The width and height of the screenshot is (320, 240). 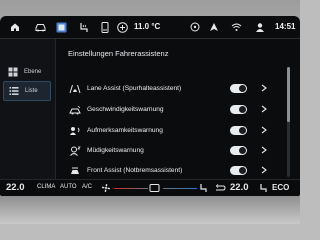 I want to click on ac-button: A/C, so click(x=87, y=187).